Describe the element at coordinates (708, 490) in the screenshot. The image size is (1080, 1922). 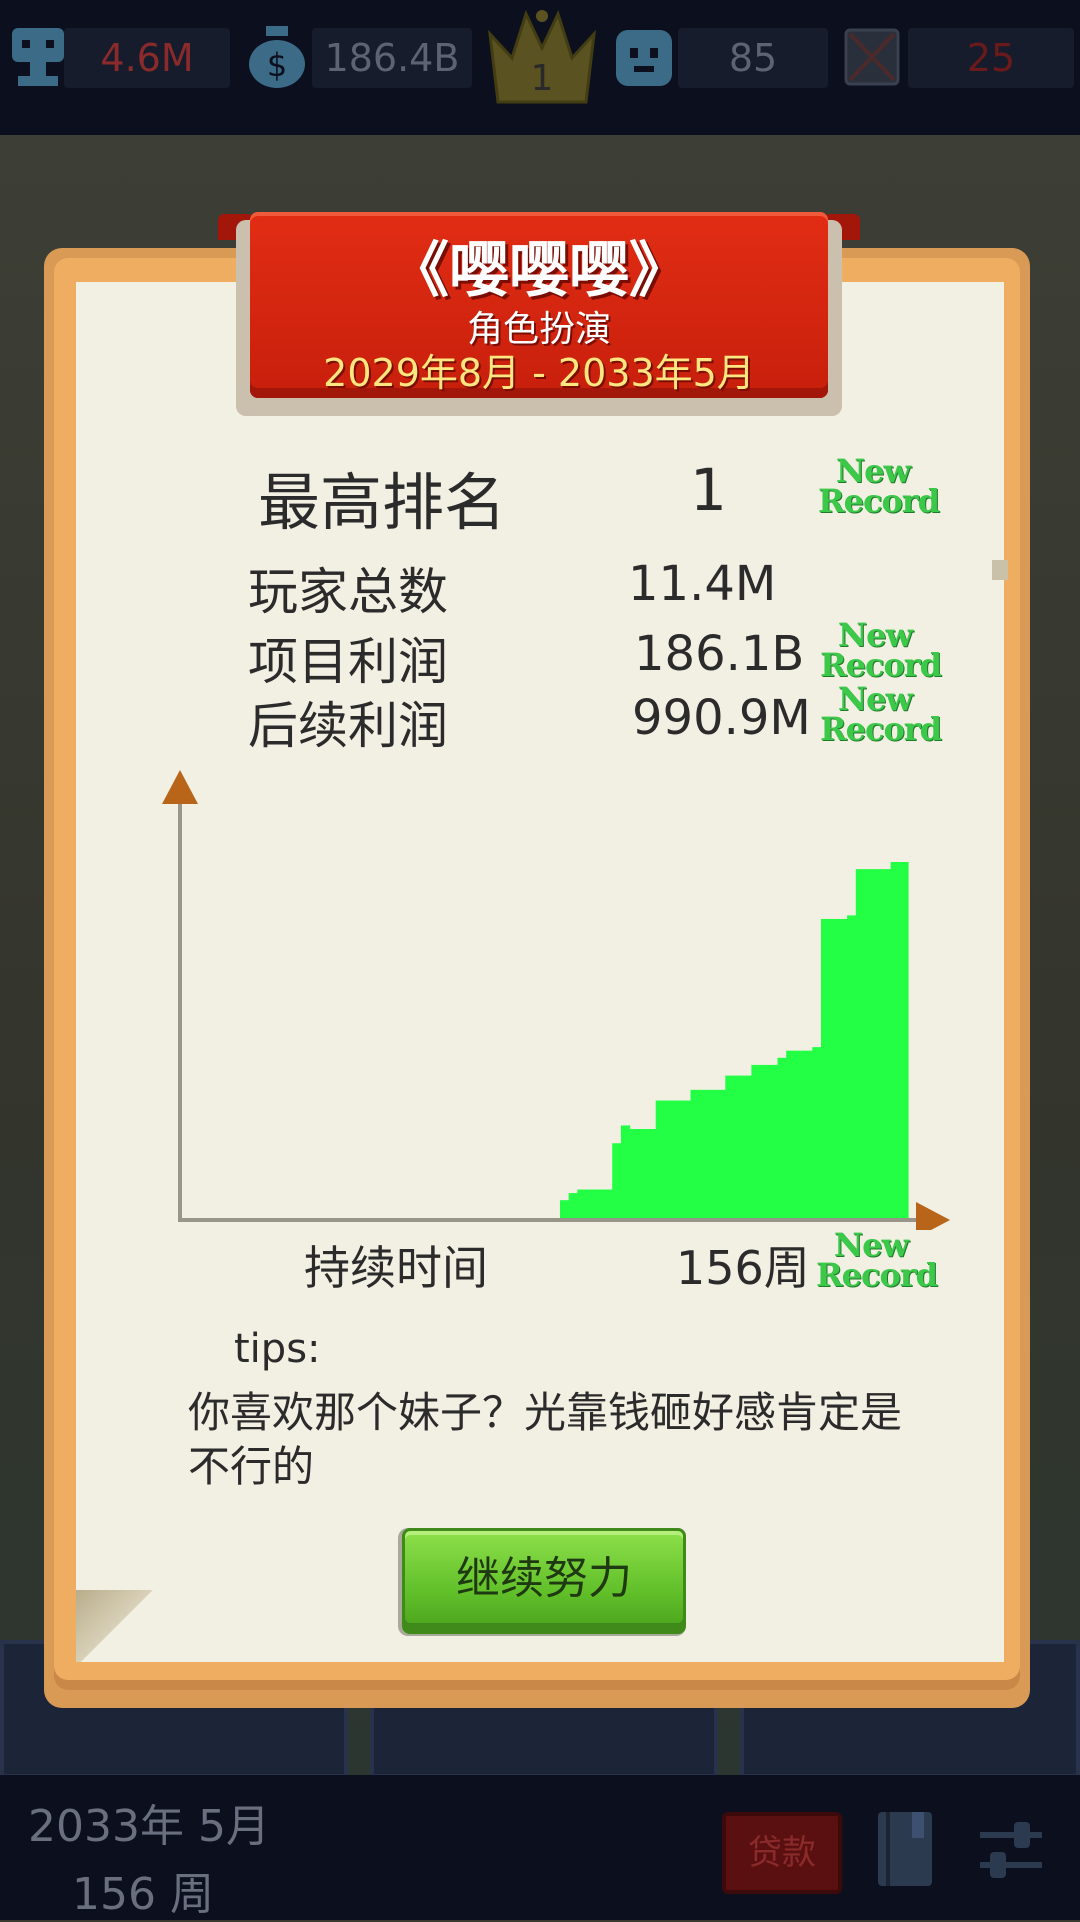
I see `best-rank-value: 1` at that location.